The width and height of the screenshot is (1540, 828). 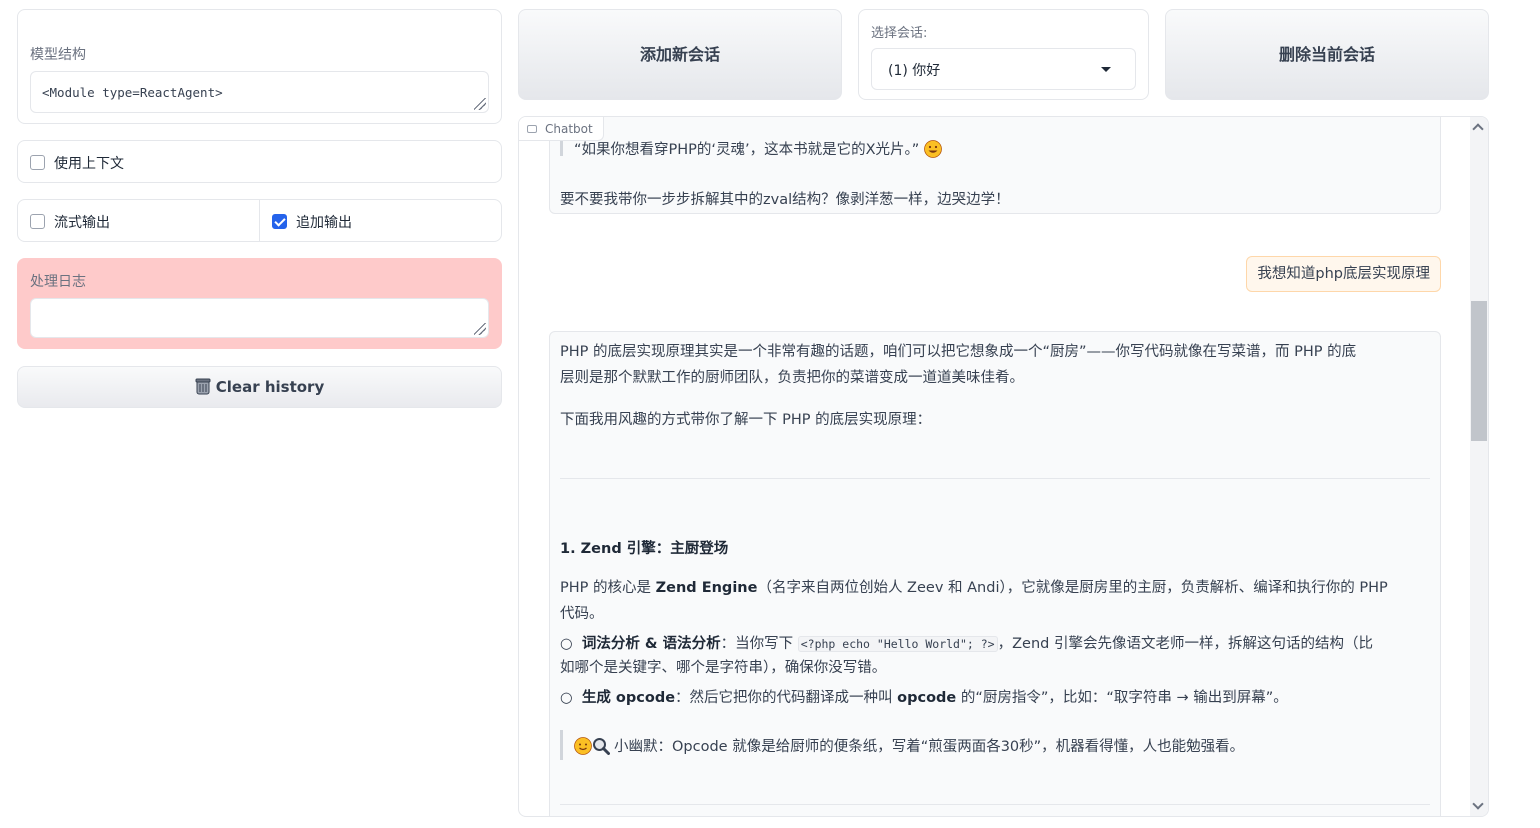 I want to click on trash-icon, so click(x=203, y=386).